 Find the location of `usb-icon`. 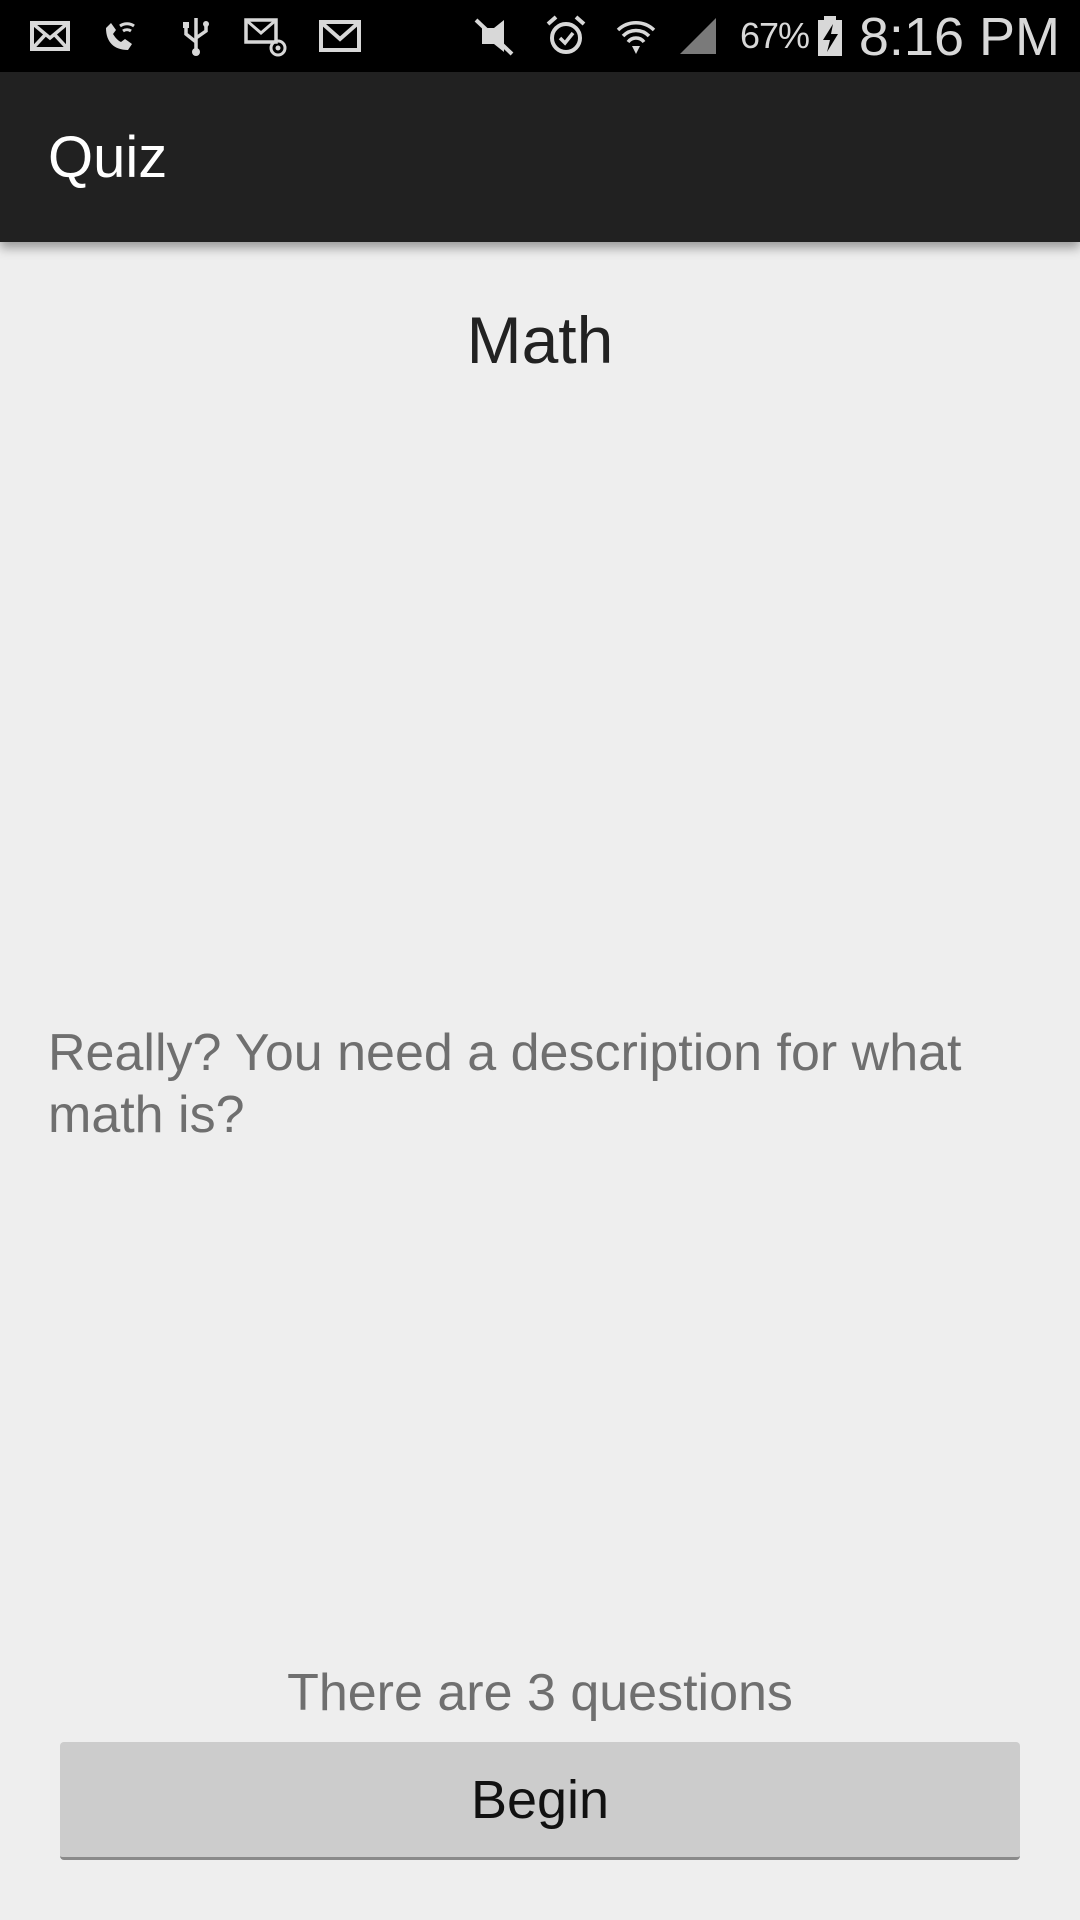

usb-icon is located at coordinates (196, 36).